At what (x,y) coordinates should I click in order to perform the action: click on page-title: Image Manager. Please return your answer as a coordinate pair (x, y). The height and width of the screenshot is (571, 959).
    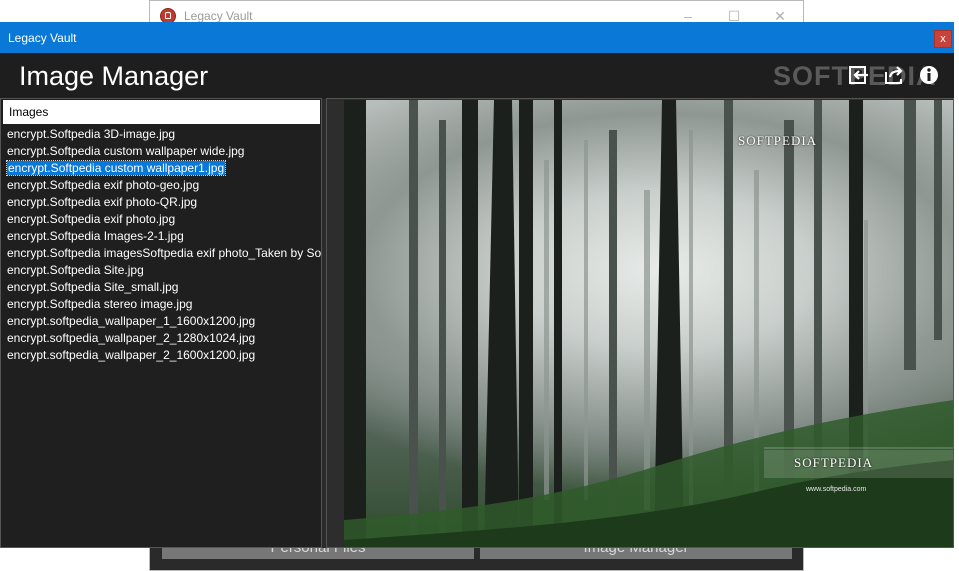
    Looking at the image, I should click on (114, 76).